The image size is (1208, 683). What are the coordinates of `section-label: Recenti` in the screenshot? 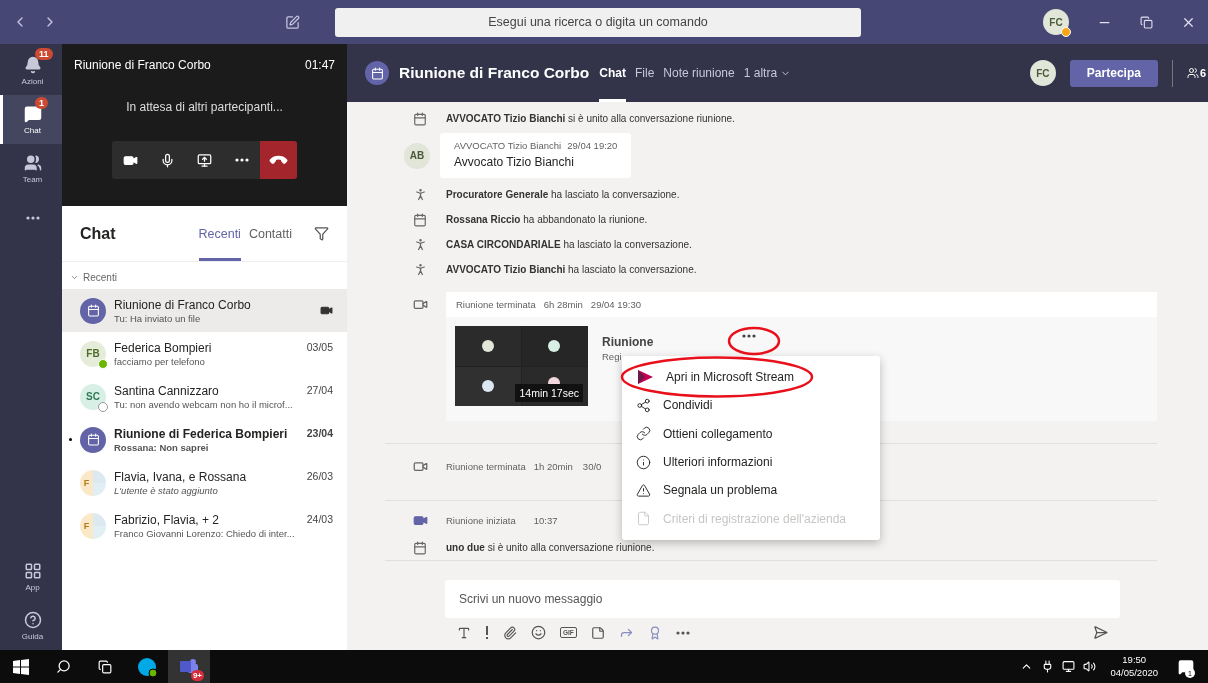 It's located at (100, 277).